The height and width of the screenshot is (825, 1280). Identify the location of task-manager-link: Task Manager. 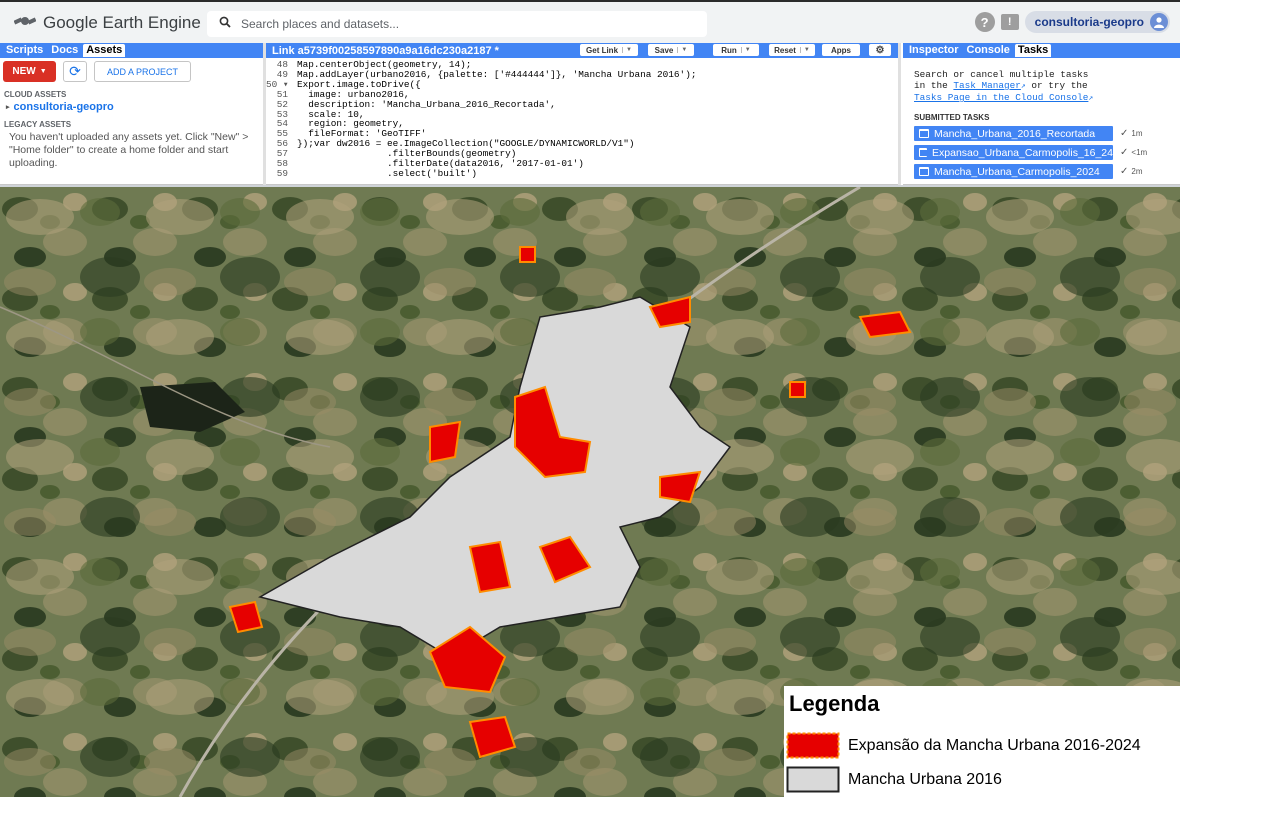
(987, 85).